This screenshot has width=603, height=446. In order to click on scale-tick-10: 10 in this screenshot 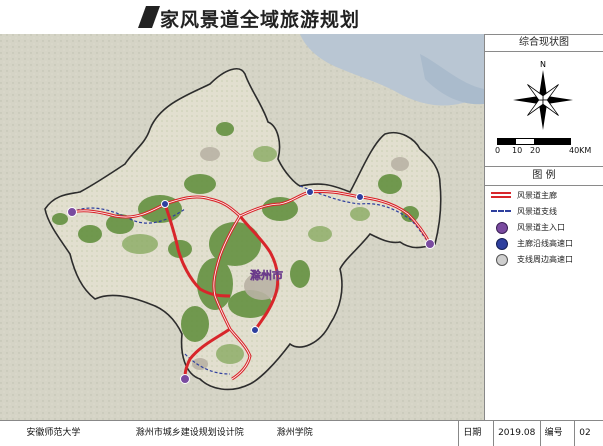, I will do `click(517, 150)`.